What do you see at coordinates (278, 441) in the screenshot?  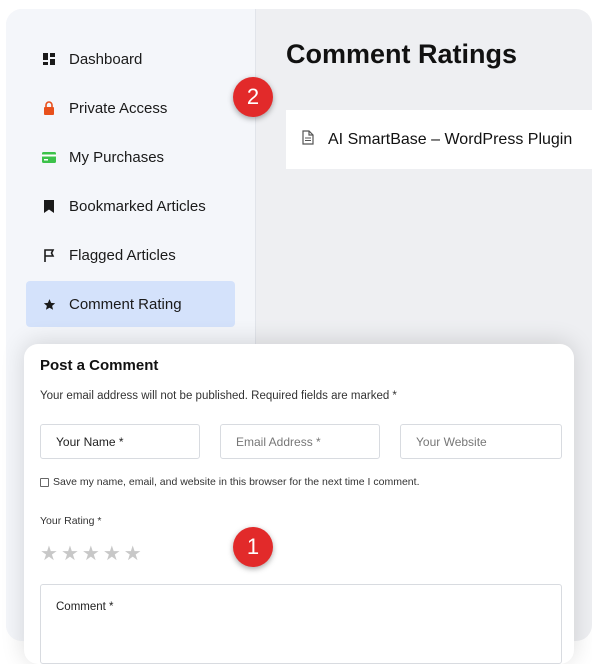 I see `email-field-placeholder: Email Address *` at bounding box center [278, 441].